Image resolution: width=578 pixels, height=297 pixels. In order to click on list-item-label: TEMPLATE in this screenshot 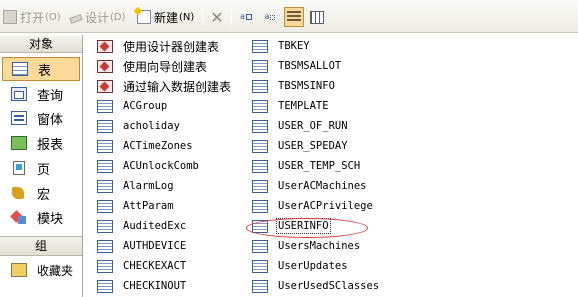, I will do `click(303, 106)`.